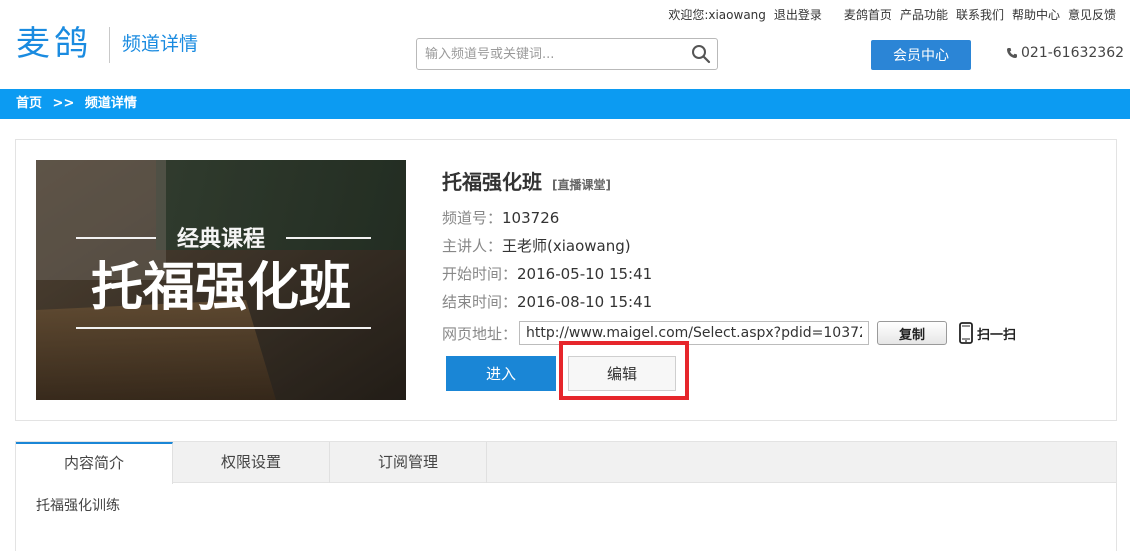 The height and width of the screenshot is (551, 1130). I want to click on tab-bar: 内容简介 权限设置 订阅管理, so click(566, 463).